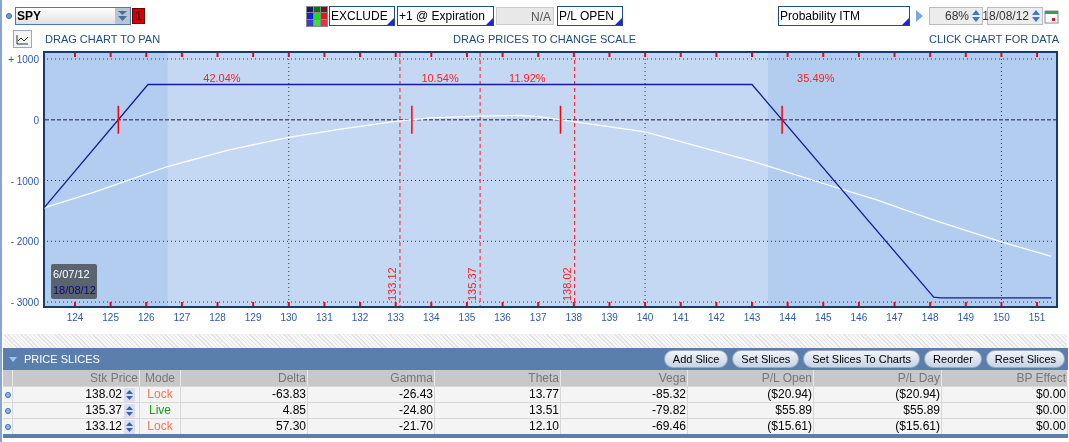 This screenshot has width=1069, height=442. Describe the element at coordinates (956, 16) in the screenshot. I see `percent-spinner: 68%` at that location.